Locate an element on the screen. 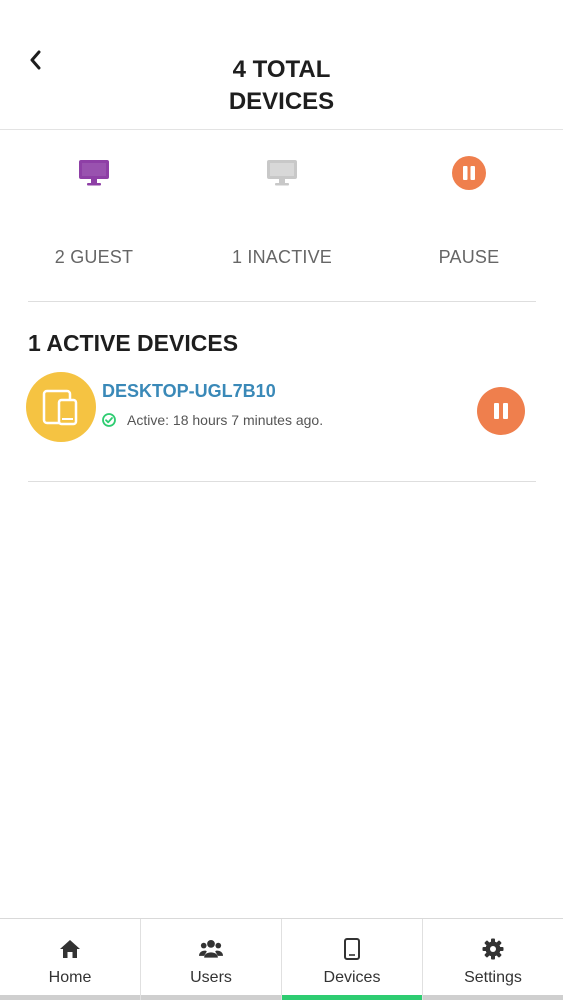 Image resolution: width=563 pixels, height=1000 pixels. nav-home: Home is located at coordinates (70, 959).